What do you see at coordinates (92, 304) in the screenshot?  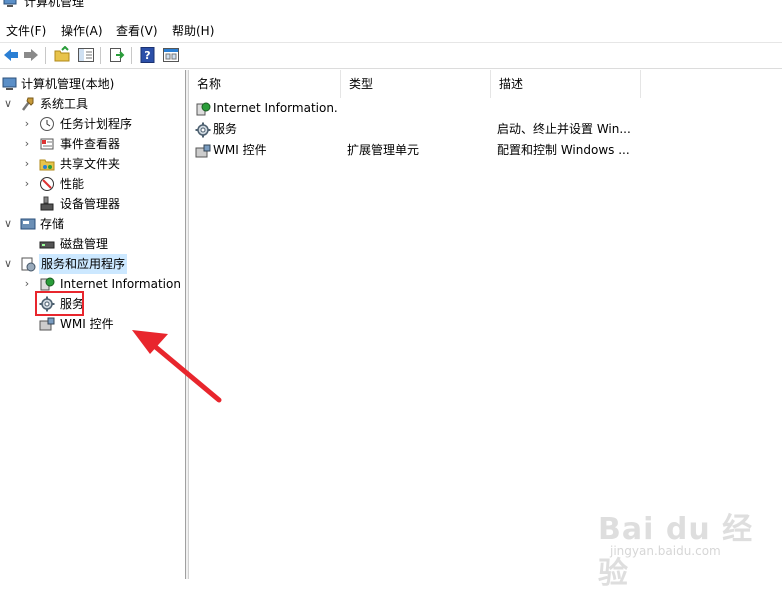 I see `tree-item-services: 服务` at bounding box center [92, 304].